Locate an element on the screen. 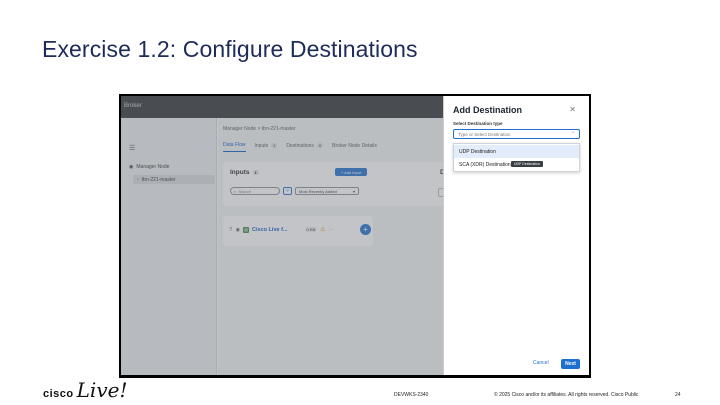 The height and width of the screenshot is (405, 720). session-code: DEVWKS-2340 is located at coordinates (411, 395).